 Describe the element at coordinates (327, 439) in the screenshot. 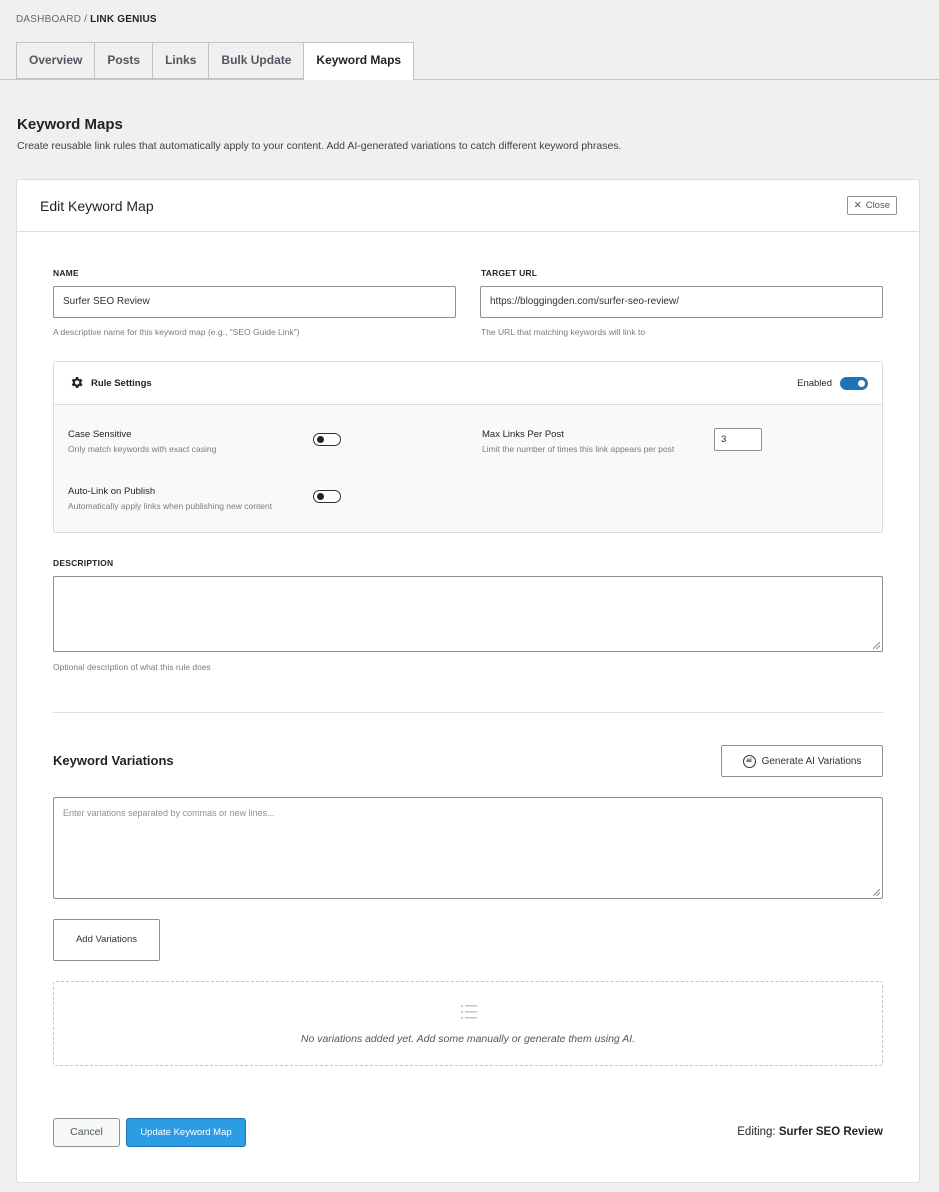

I see `case-sensitive-toggle` at that location.